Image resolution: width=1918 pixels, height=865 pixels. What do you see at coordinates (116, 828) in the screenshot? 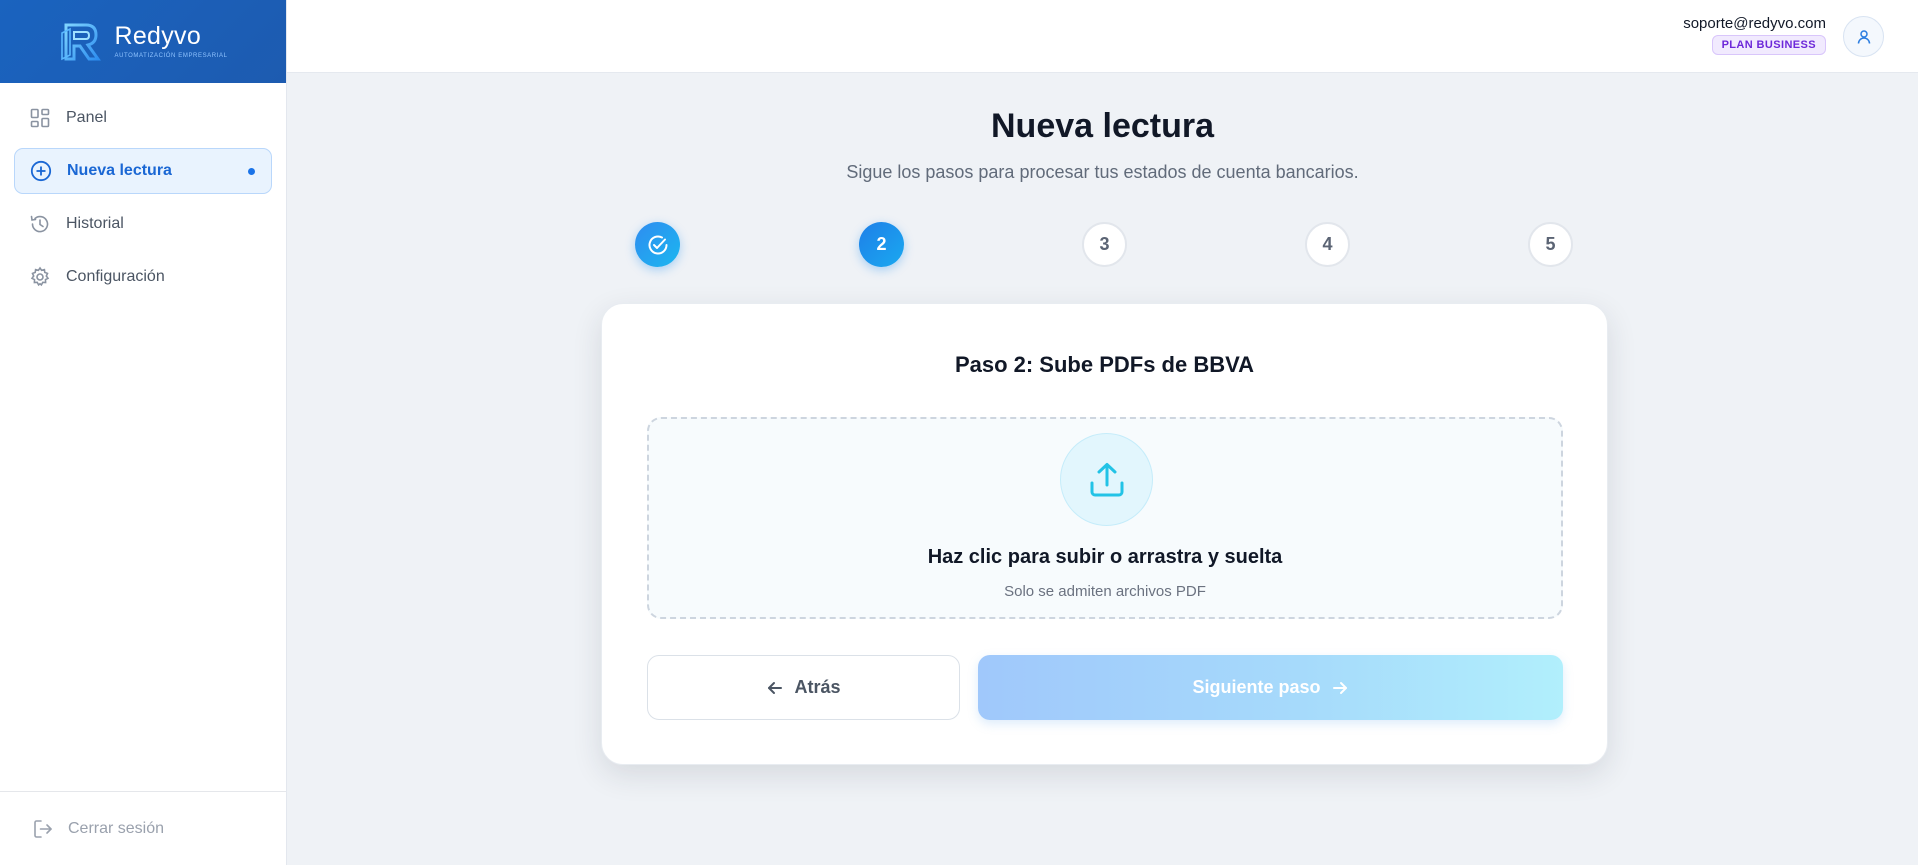
I see `logout-label: Cerrar sesión` at bounding box center [116, 828].